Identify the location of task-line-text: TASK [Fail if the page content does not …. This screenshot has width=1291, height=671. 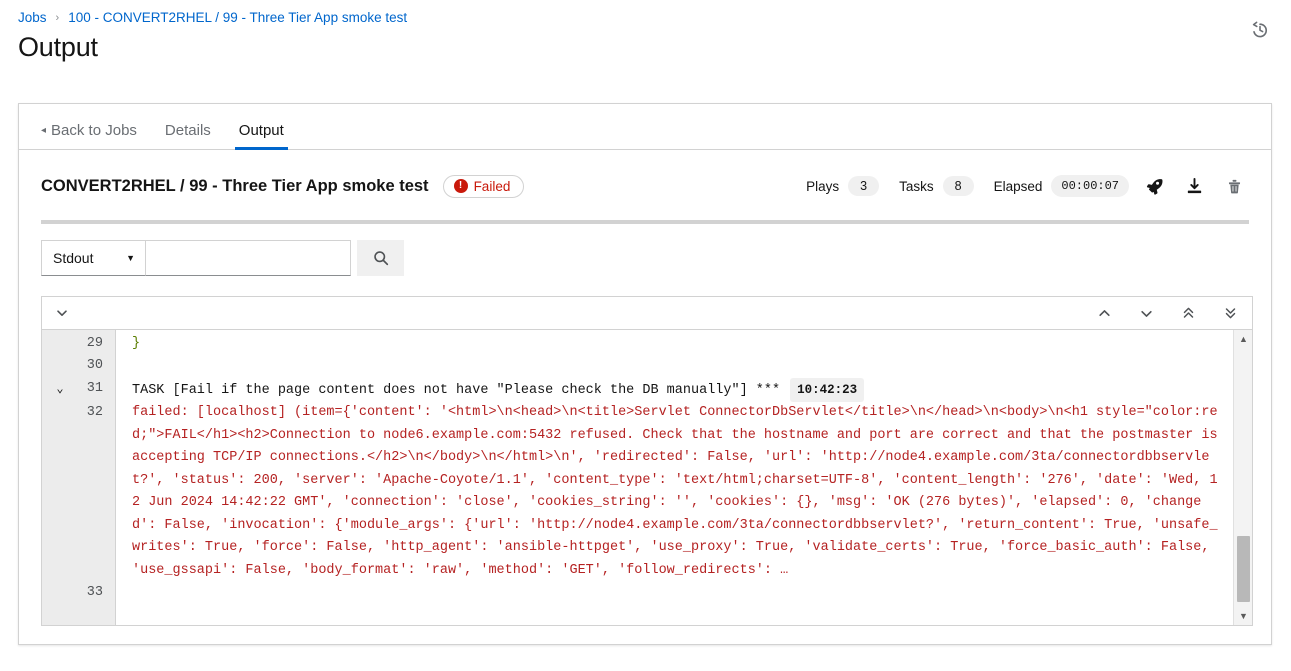
(456, 390).